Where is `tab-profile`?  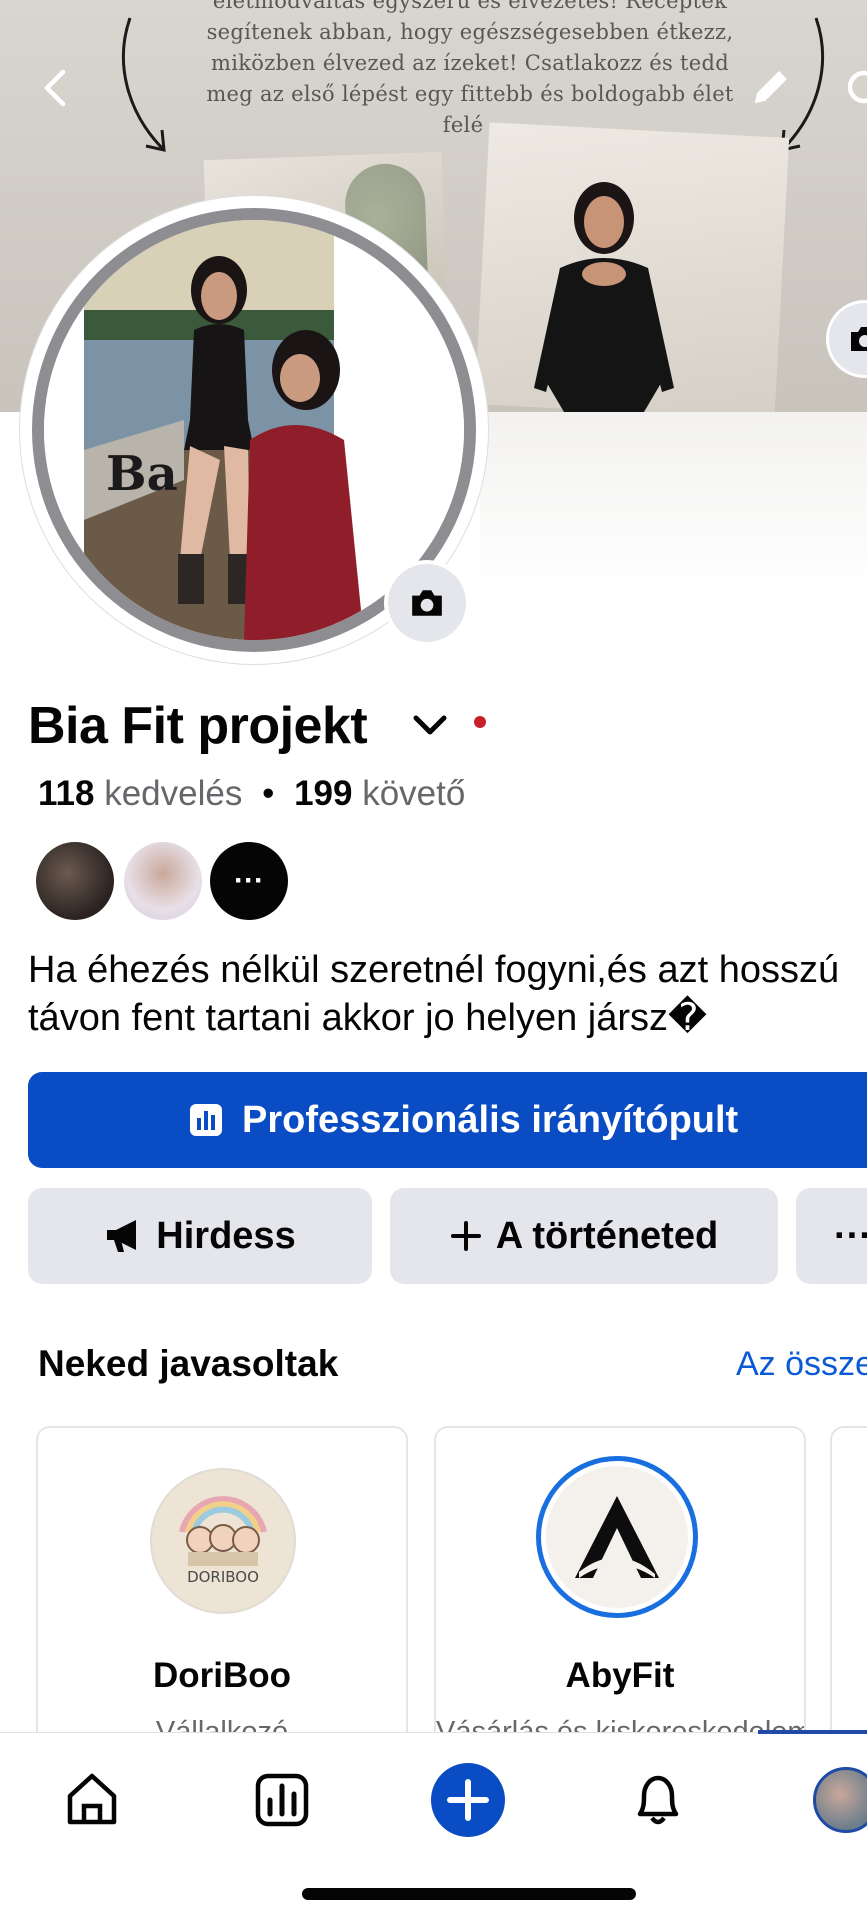
tab-profile is located at coordinates (836, 1800).